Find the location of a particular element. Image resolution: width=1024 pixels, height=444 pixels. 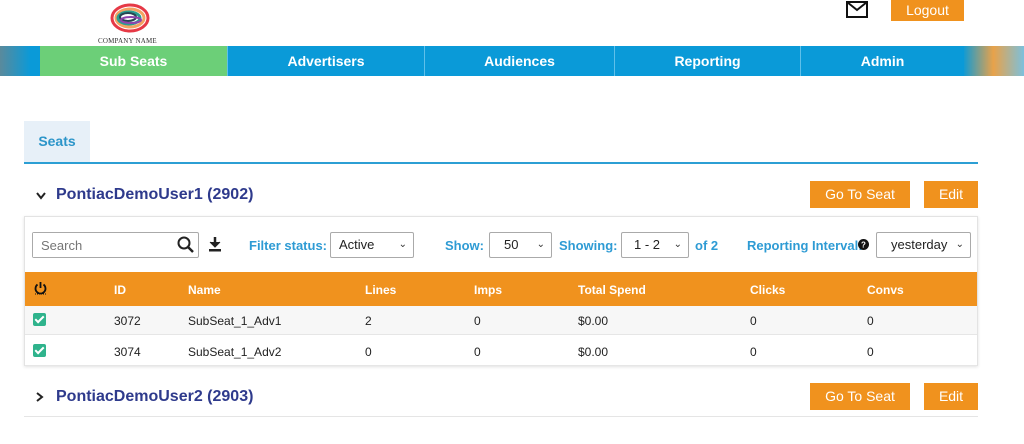

table-row: 3072 SubSeat_1_Adv1 2 0 $0.00 0 0 is located at coordinates (501, 320).